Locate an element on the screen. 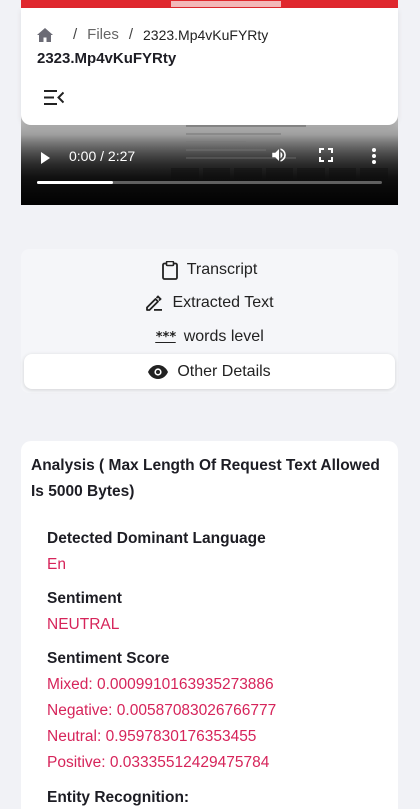 This screenshot has width=420, height=809. video-progress-bar is located at coordinates (209, 182).